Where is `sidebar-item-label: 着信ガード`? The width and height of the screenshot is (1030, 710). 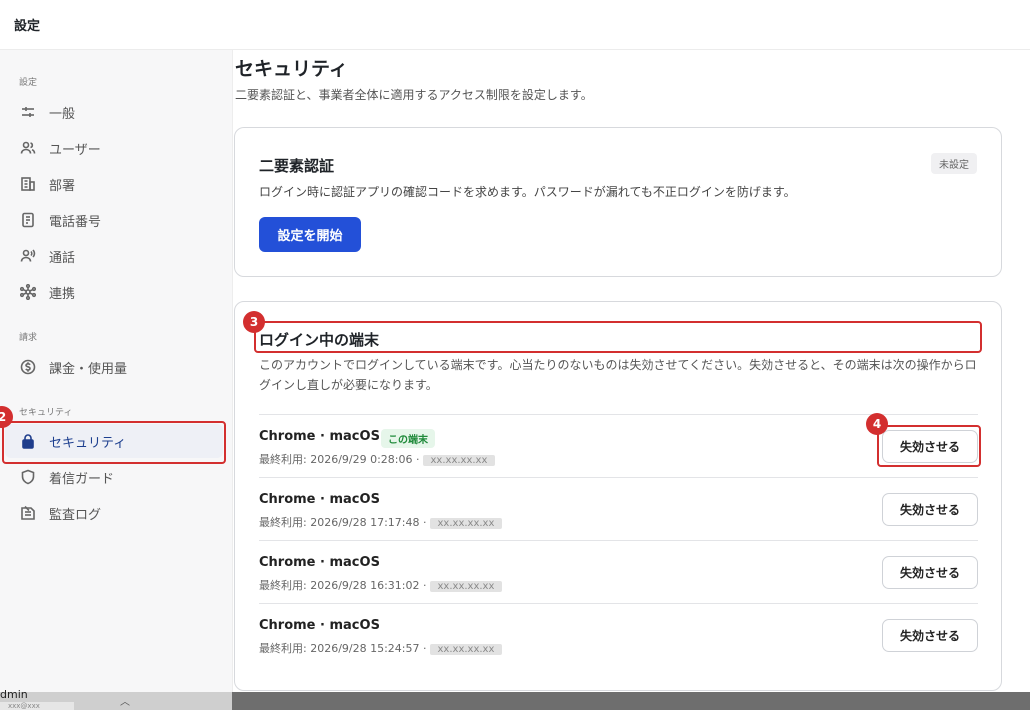 sidebar-item-label: 着信ガード is located at coordinates (82, 479).